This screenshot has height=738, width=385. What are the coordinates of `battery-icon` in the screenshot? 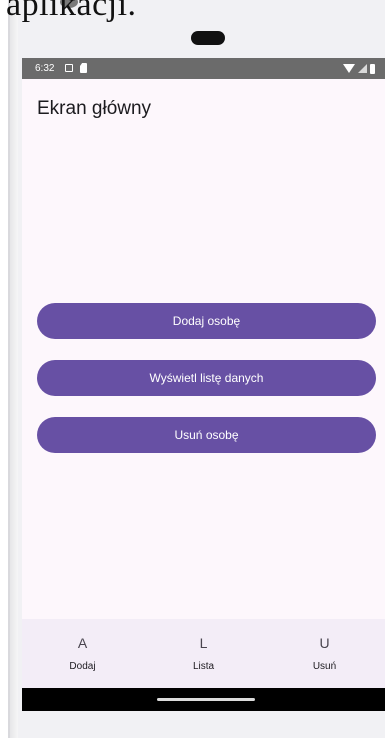 It's located at (372, 68).